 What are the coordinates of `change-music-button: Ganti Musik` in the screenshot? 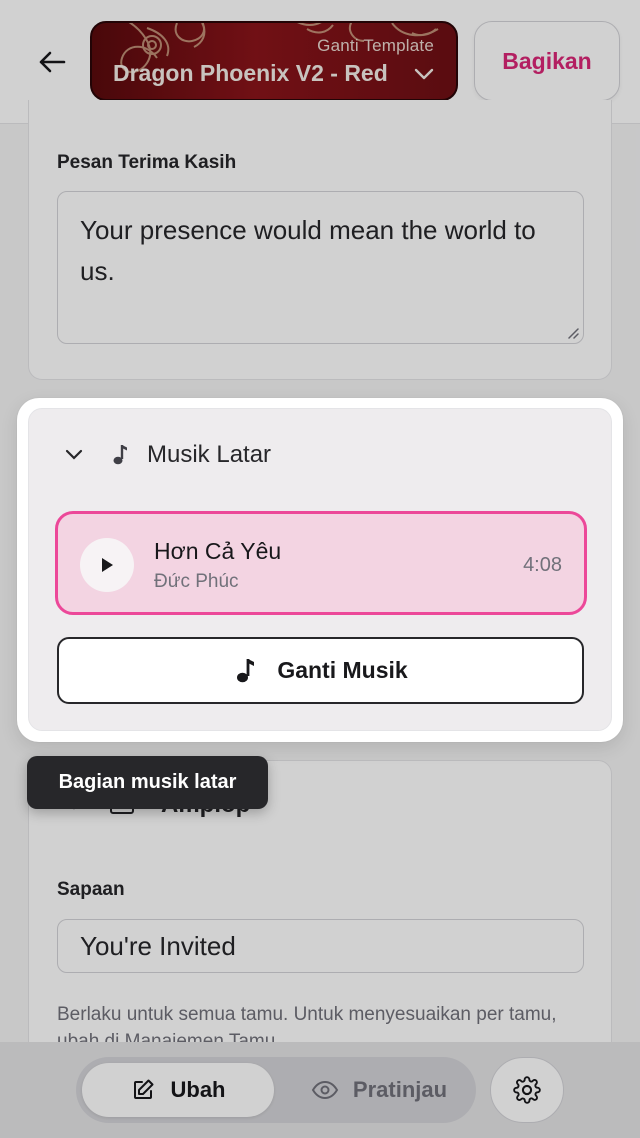 It's located at (320, 670).